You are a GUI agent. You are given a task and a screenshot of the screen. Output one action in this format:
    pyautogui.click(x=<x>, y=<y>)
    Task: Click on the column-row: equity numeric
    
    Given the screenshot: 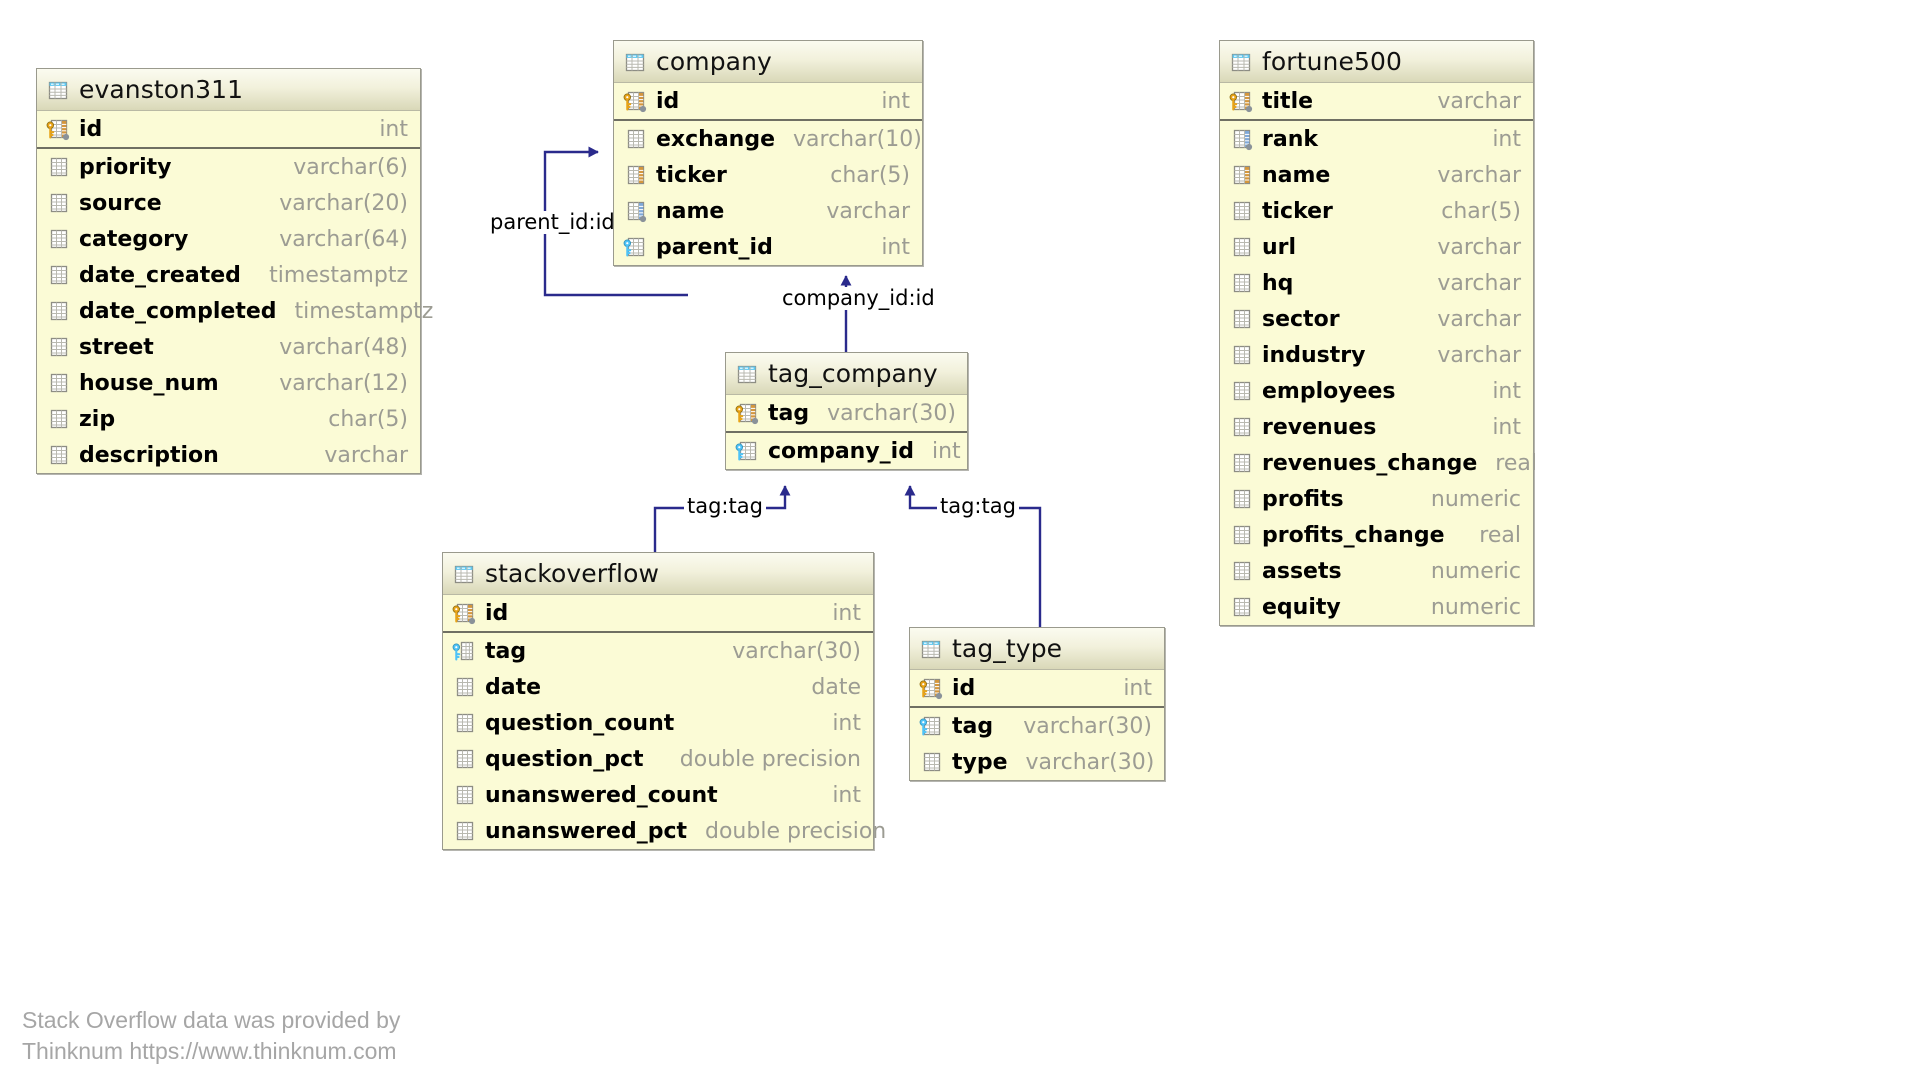 What is the action you would take?
    pyautogui.click(x=1376, y=607)
    